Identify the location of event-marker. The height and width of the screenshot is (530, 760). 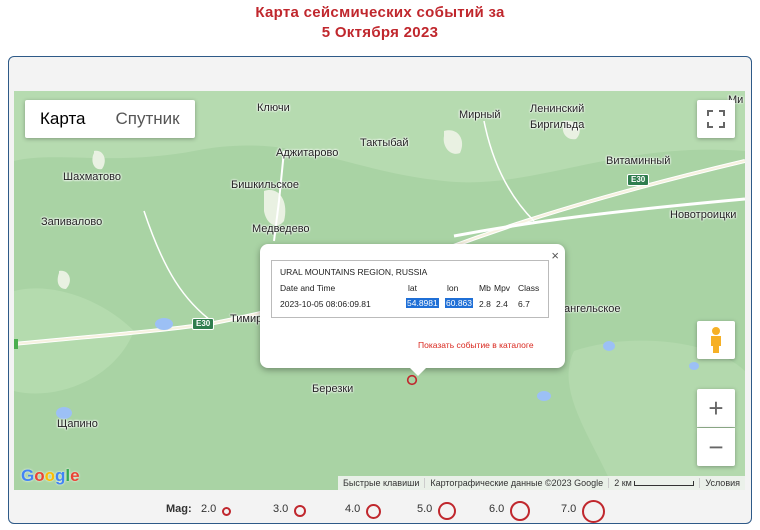
(412, 380).